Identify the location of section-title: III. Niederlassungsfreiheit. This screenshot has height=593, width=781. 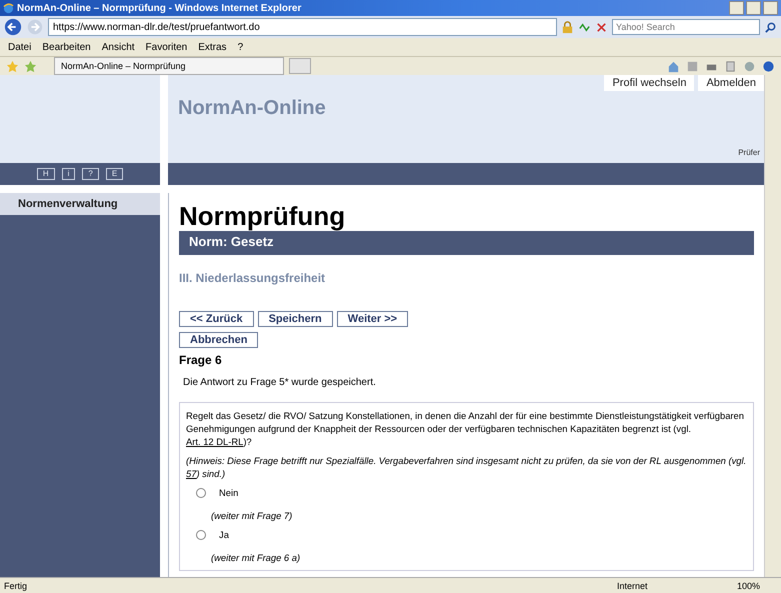
(252, 278).